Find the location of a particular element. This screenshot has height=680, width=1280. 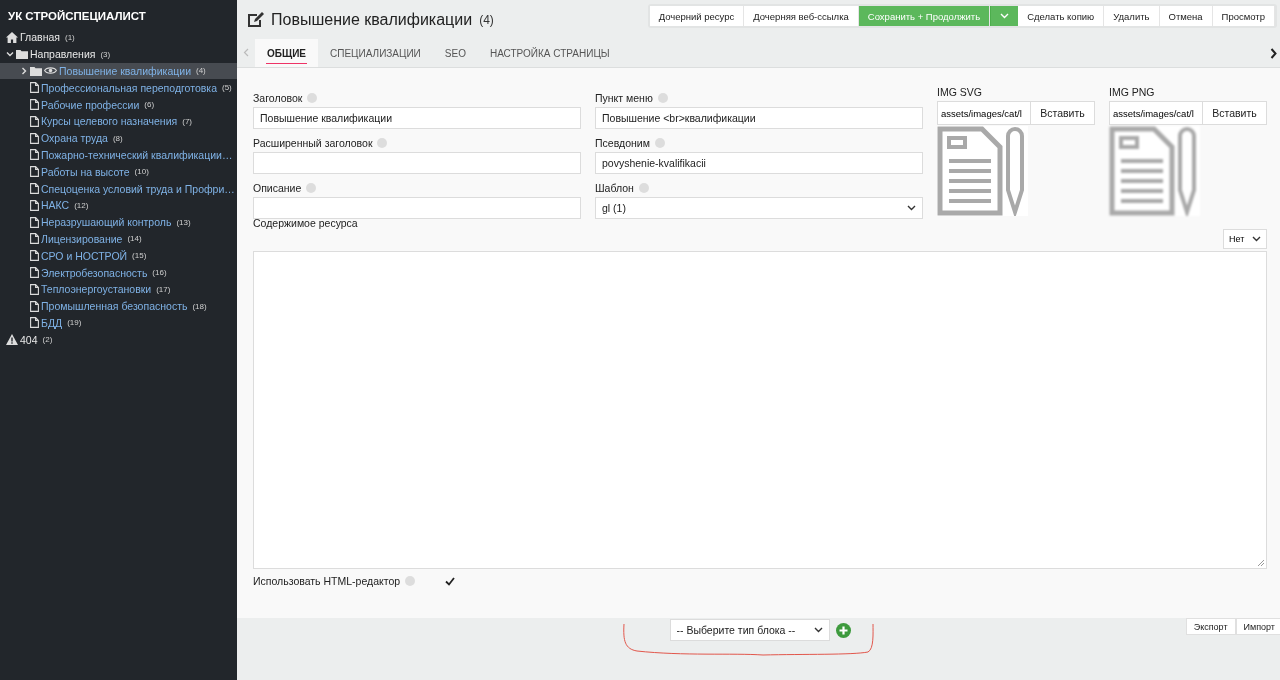

tree-item-label: Профессиональная переподготовка is located at coordinates (129, 87).